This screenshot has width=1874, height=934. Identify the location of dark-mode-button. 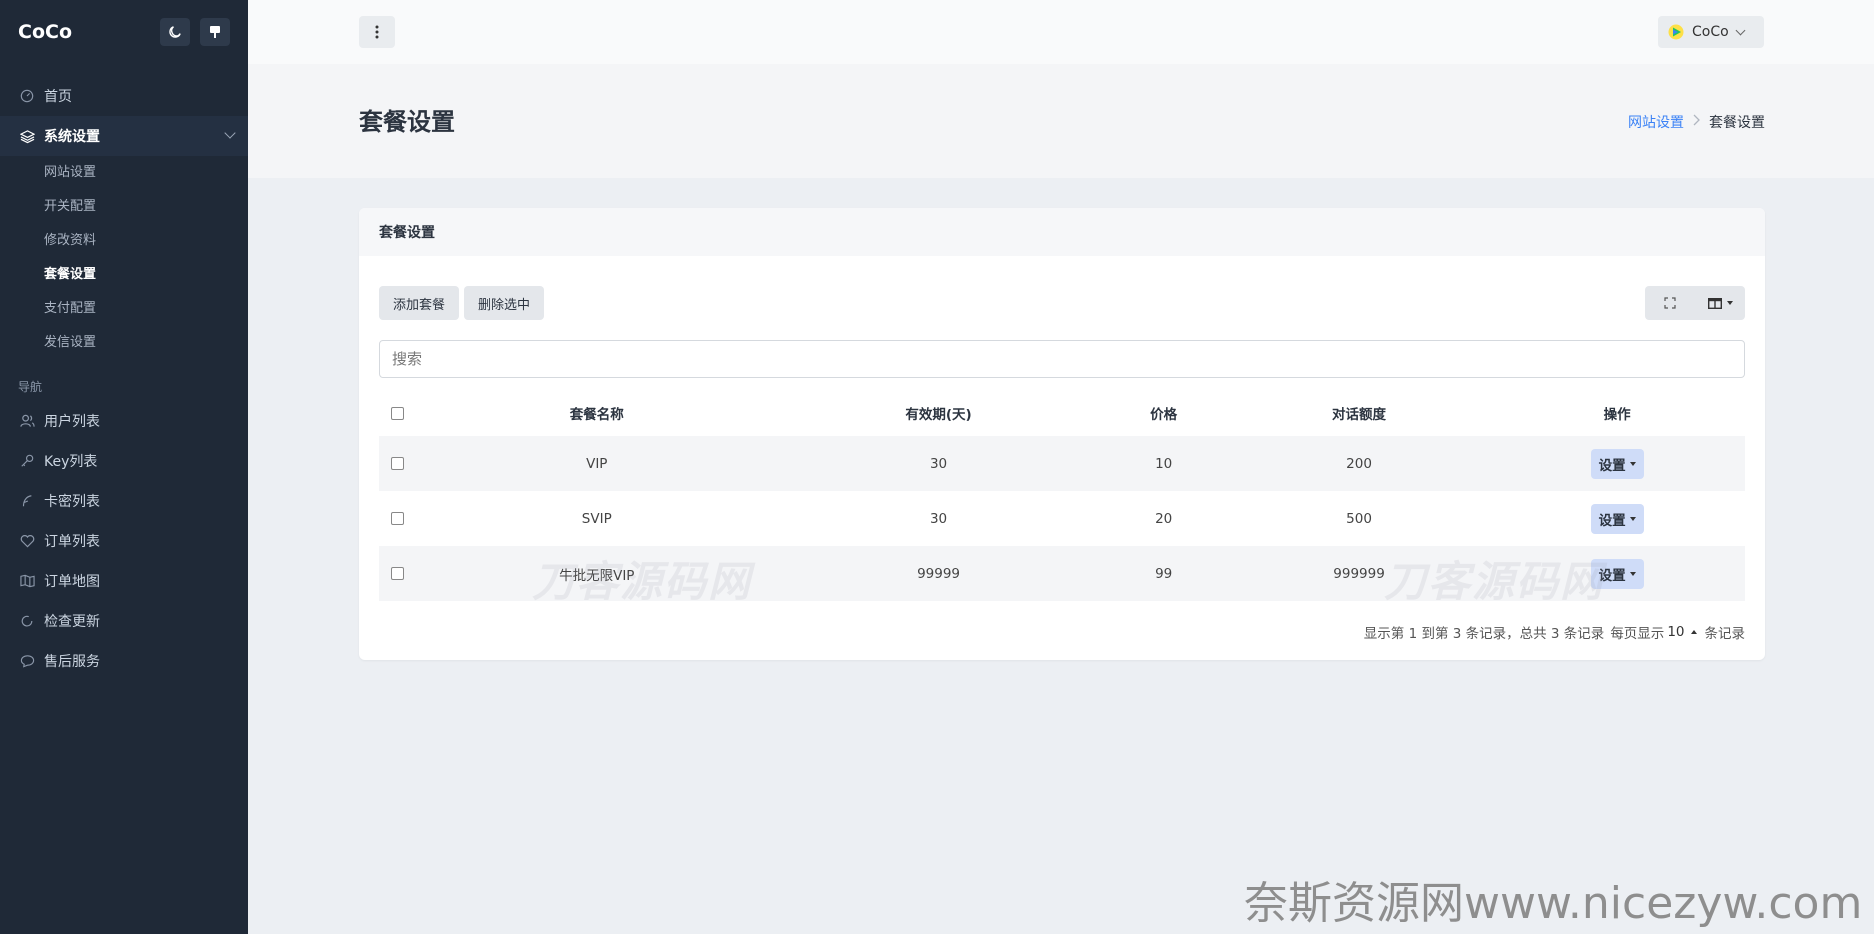
(175, 32).